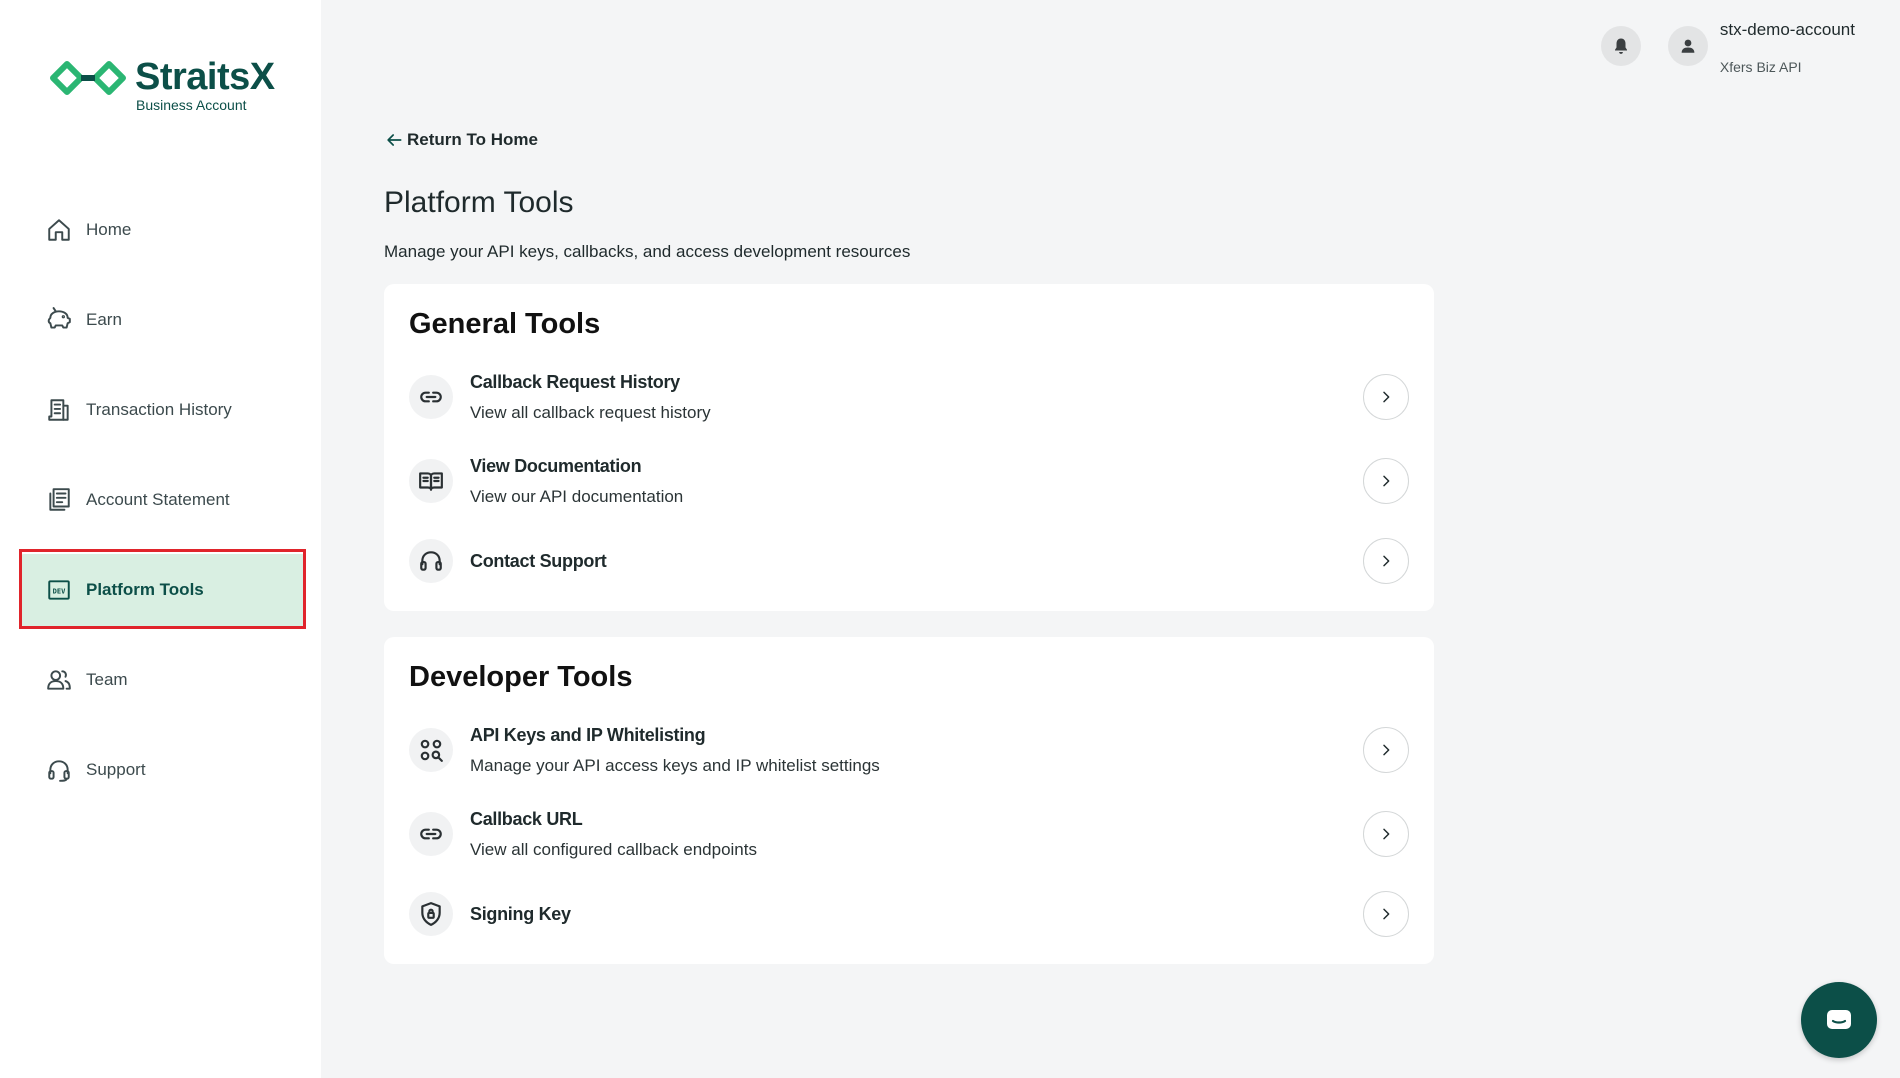 The image size is (1900, 1078). Describe the element at coordinates (104, 319) in the screenshot. I see `sidebar-item-label: Earn` at that location.